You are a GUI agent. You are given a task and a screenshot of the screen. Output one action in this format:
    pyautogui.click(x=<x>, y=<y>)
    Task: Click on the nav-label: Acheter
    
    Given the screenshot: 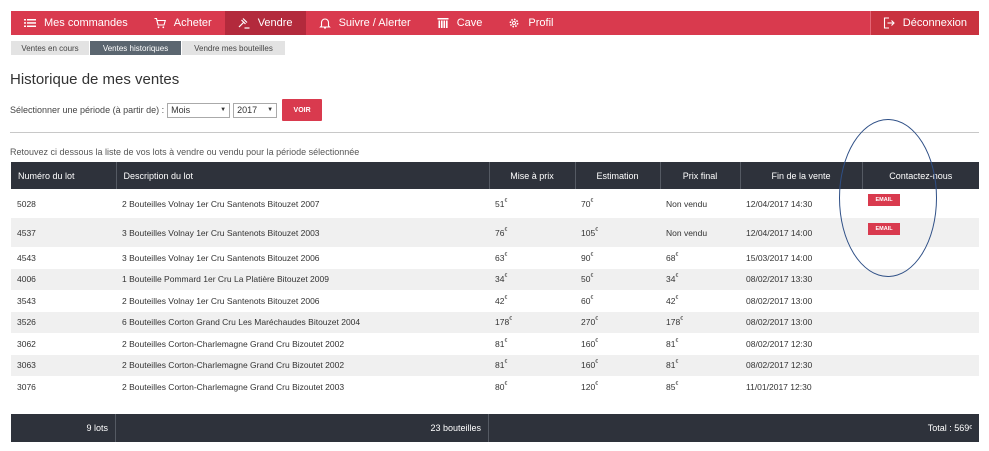 What is the action you would take?
    pyautogui.click(x=192, y=23)
    